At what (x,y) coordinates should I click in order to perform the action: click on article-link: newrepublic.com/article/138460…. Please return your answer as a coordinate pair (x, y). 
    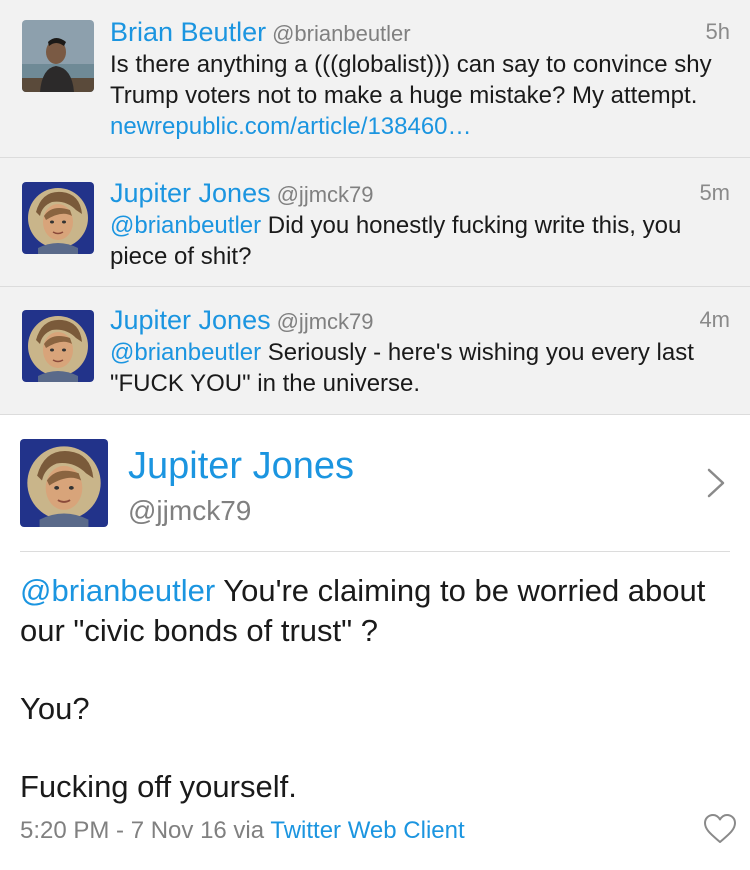
    Looking at the image, I should click on (291, 126).